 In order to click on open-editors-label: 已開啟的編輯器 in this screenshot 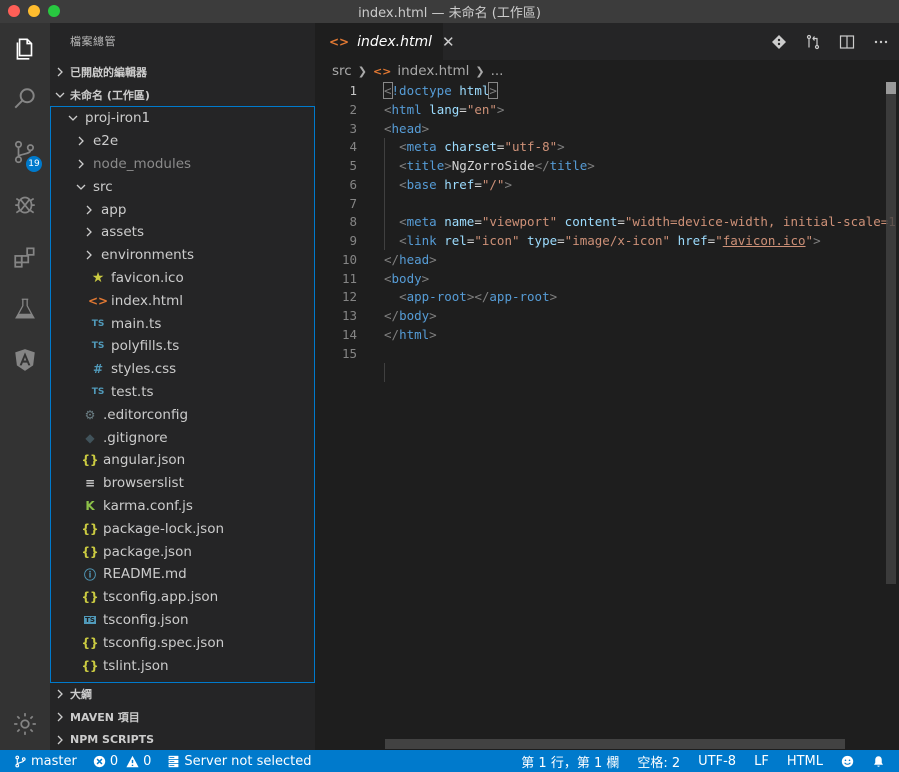, I will do `click(108, 72)`.